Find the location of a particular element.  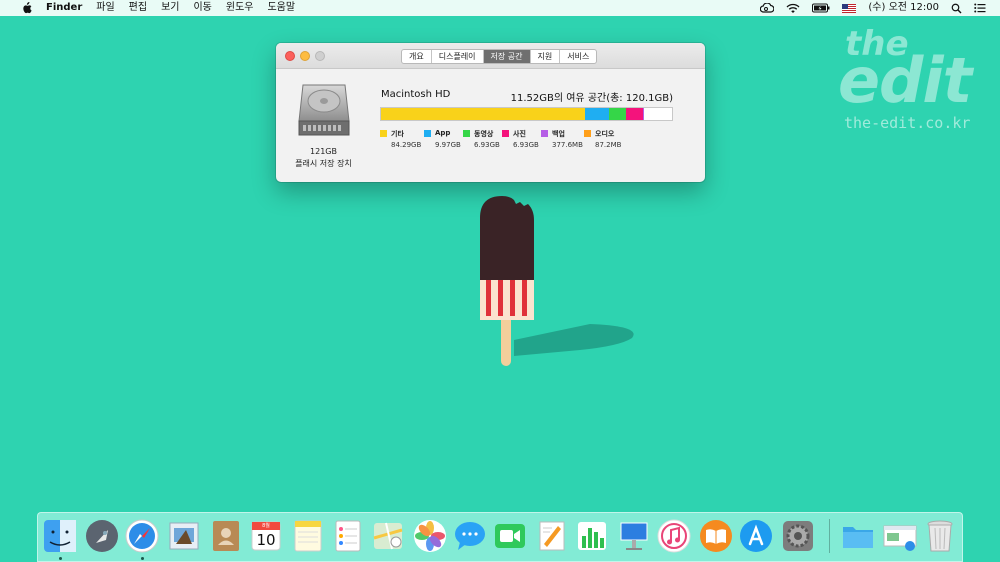

dock-mail-icon is located at coordinates (184, 536).